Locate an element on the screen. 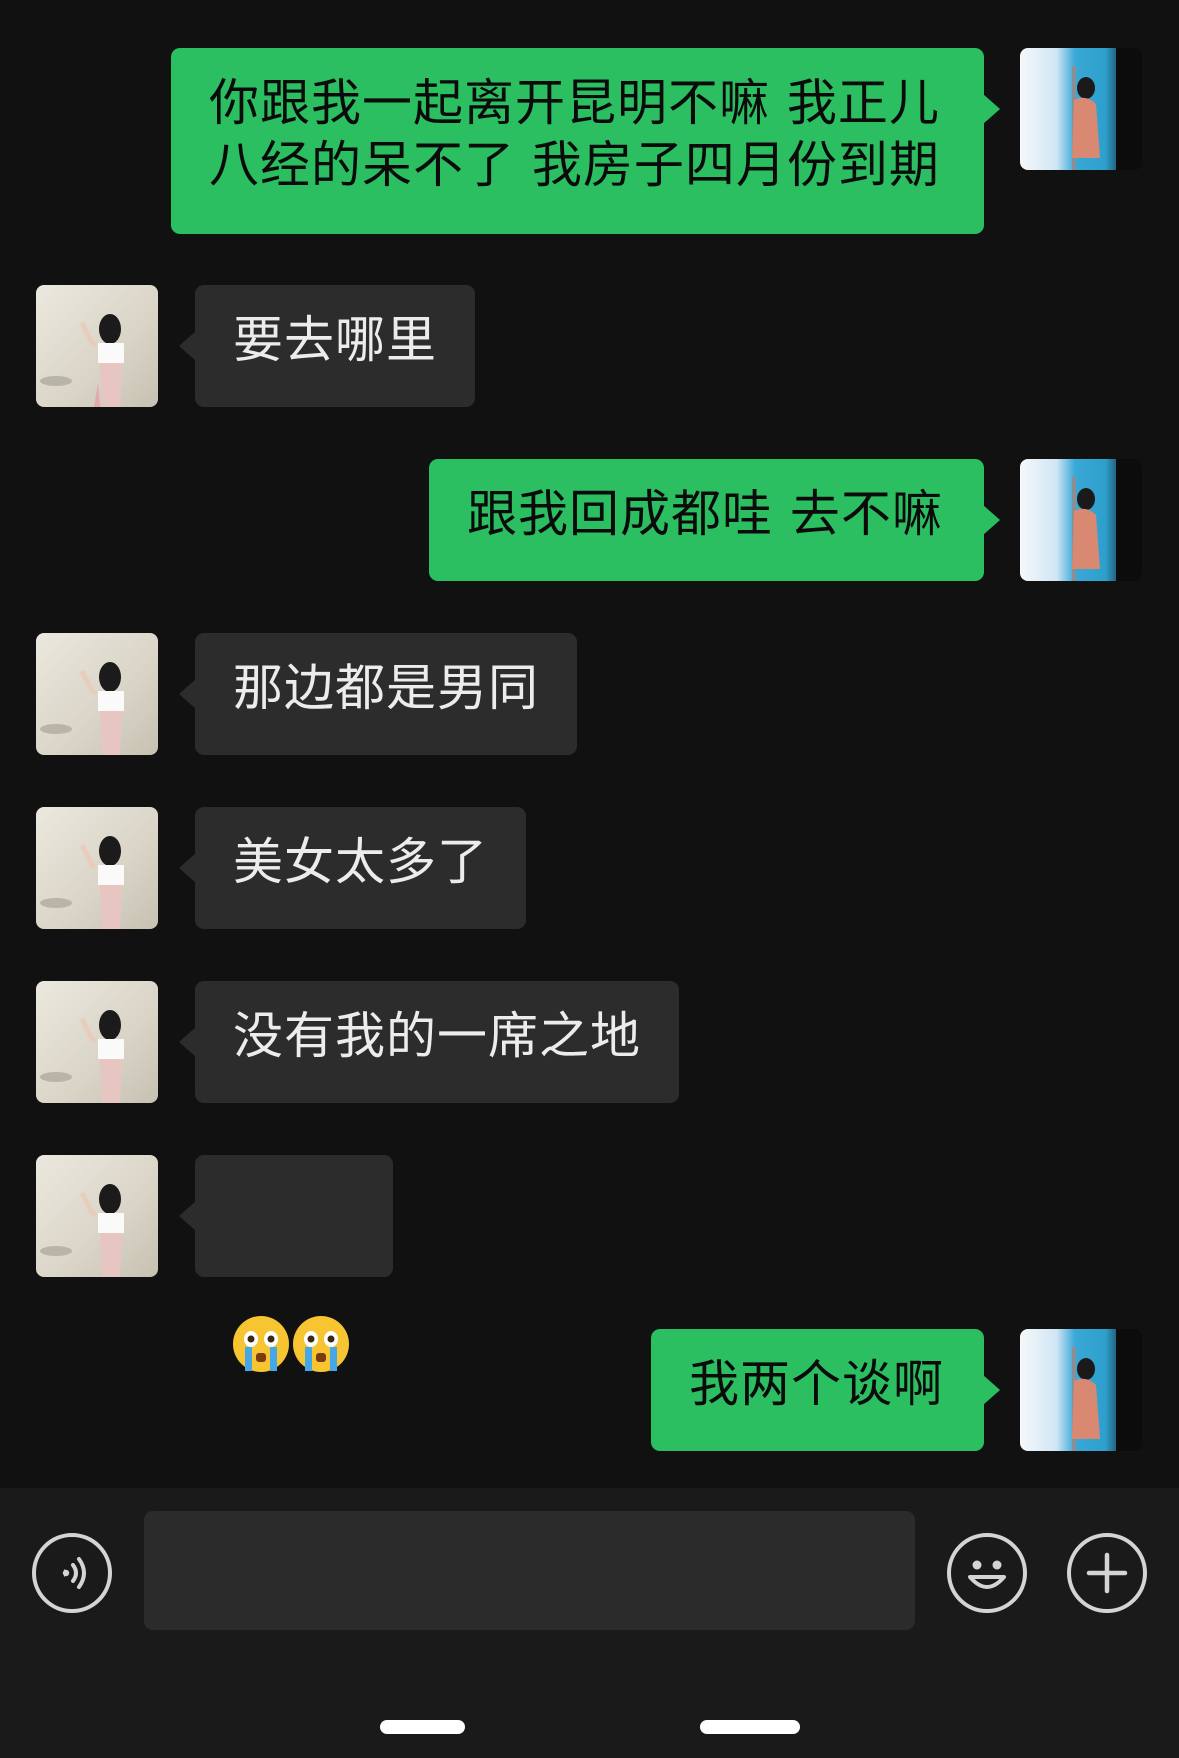 Image resolution: width=1179 pixels, height=1758 pixels. message-bubble-incoming is located at coordinates (286, 1263).